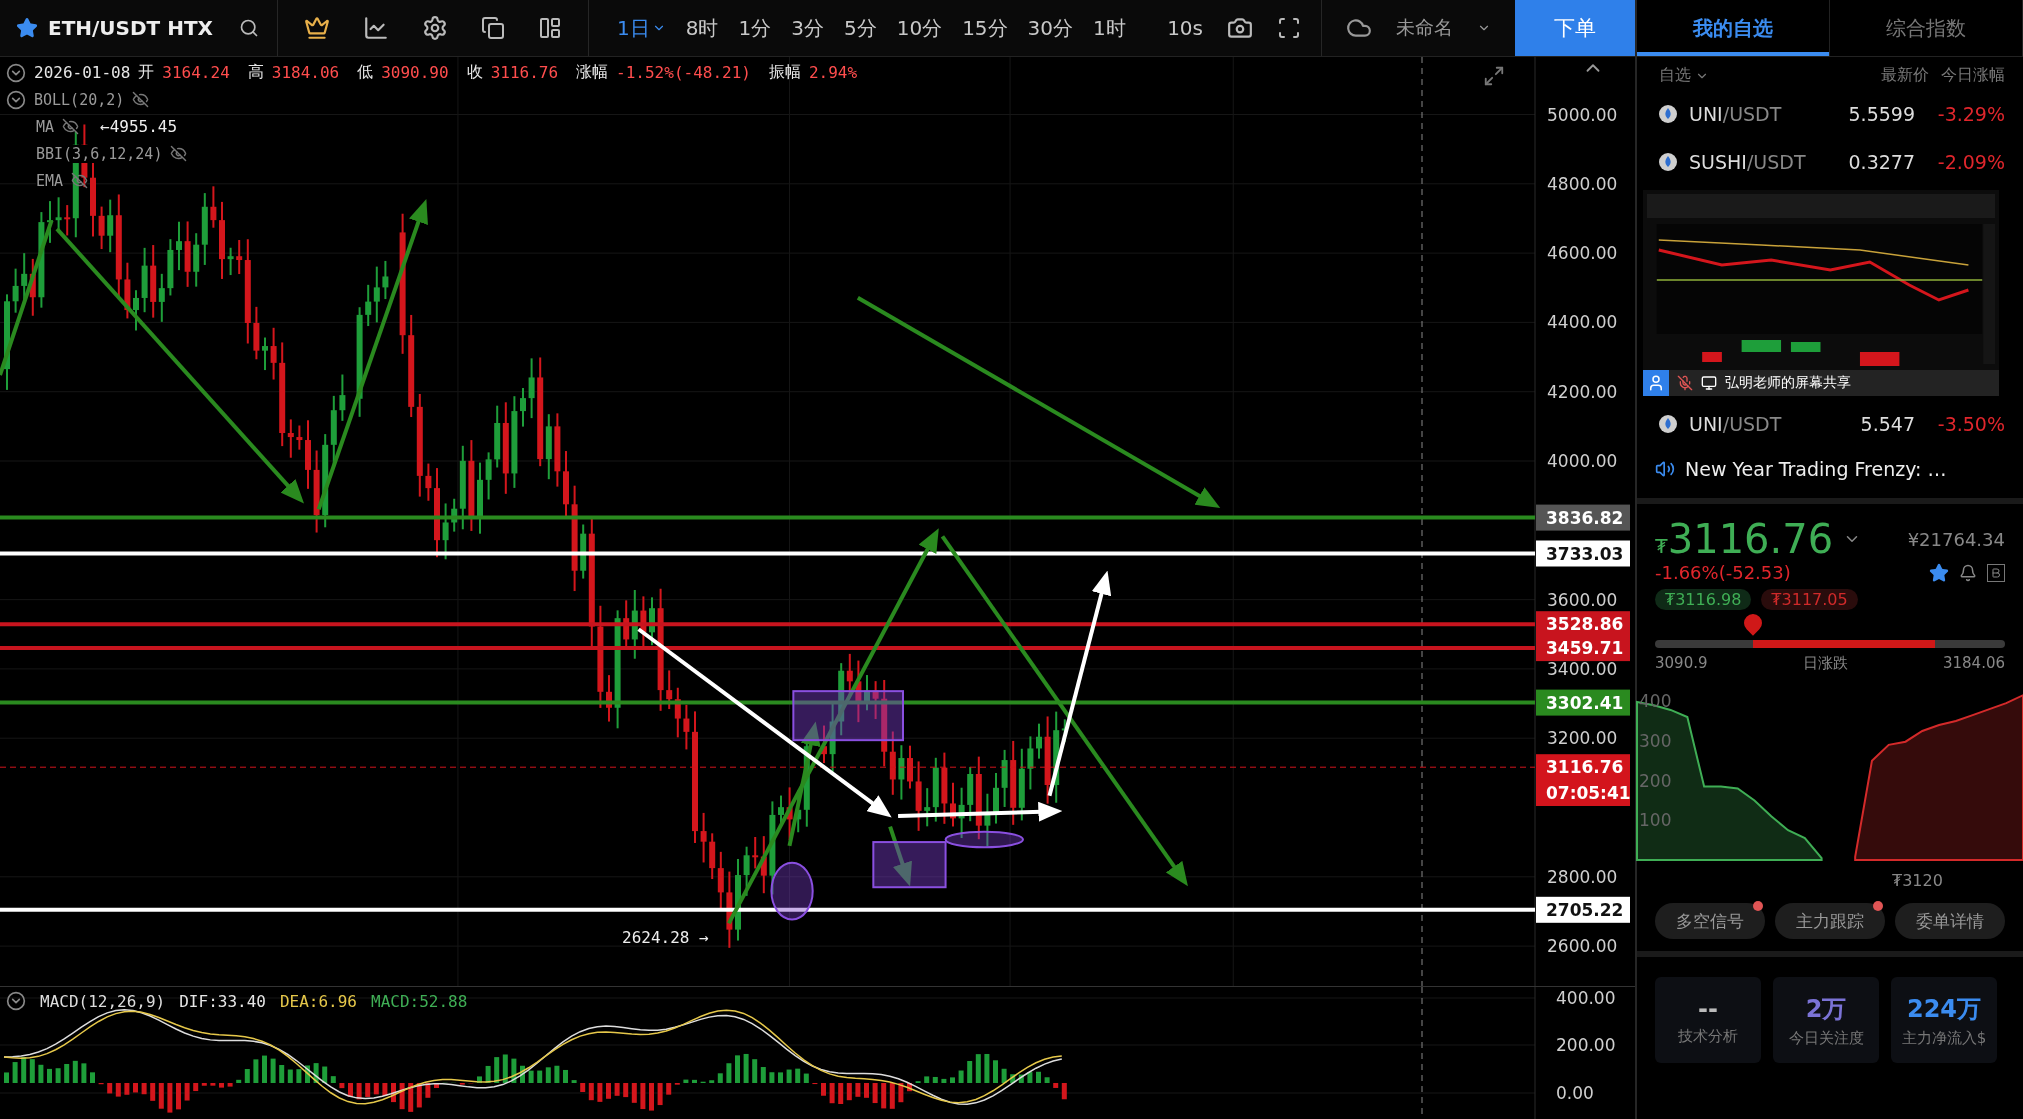 This screenshot has width=2023, height=1119. What do you see at coordinates (419, 1001) in the screenshot?
I see `indicator-value: MACD:52.88` at bounding box center [419, 1001].